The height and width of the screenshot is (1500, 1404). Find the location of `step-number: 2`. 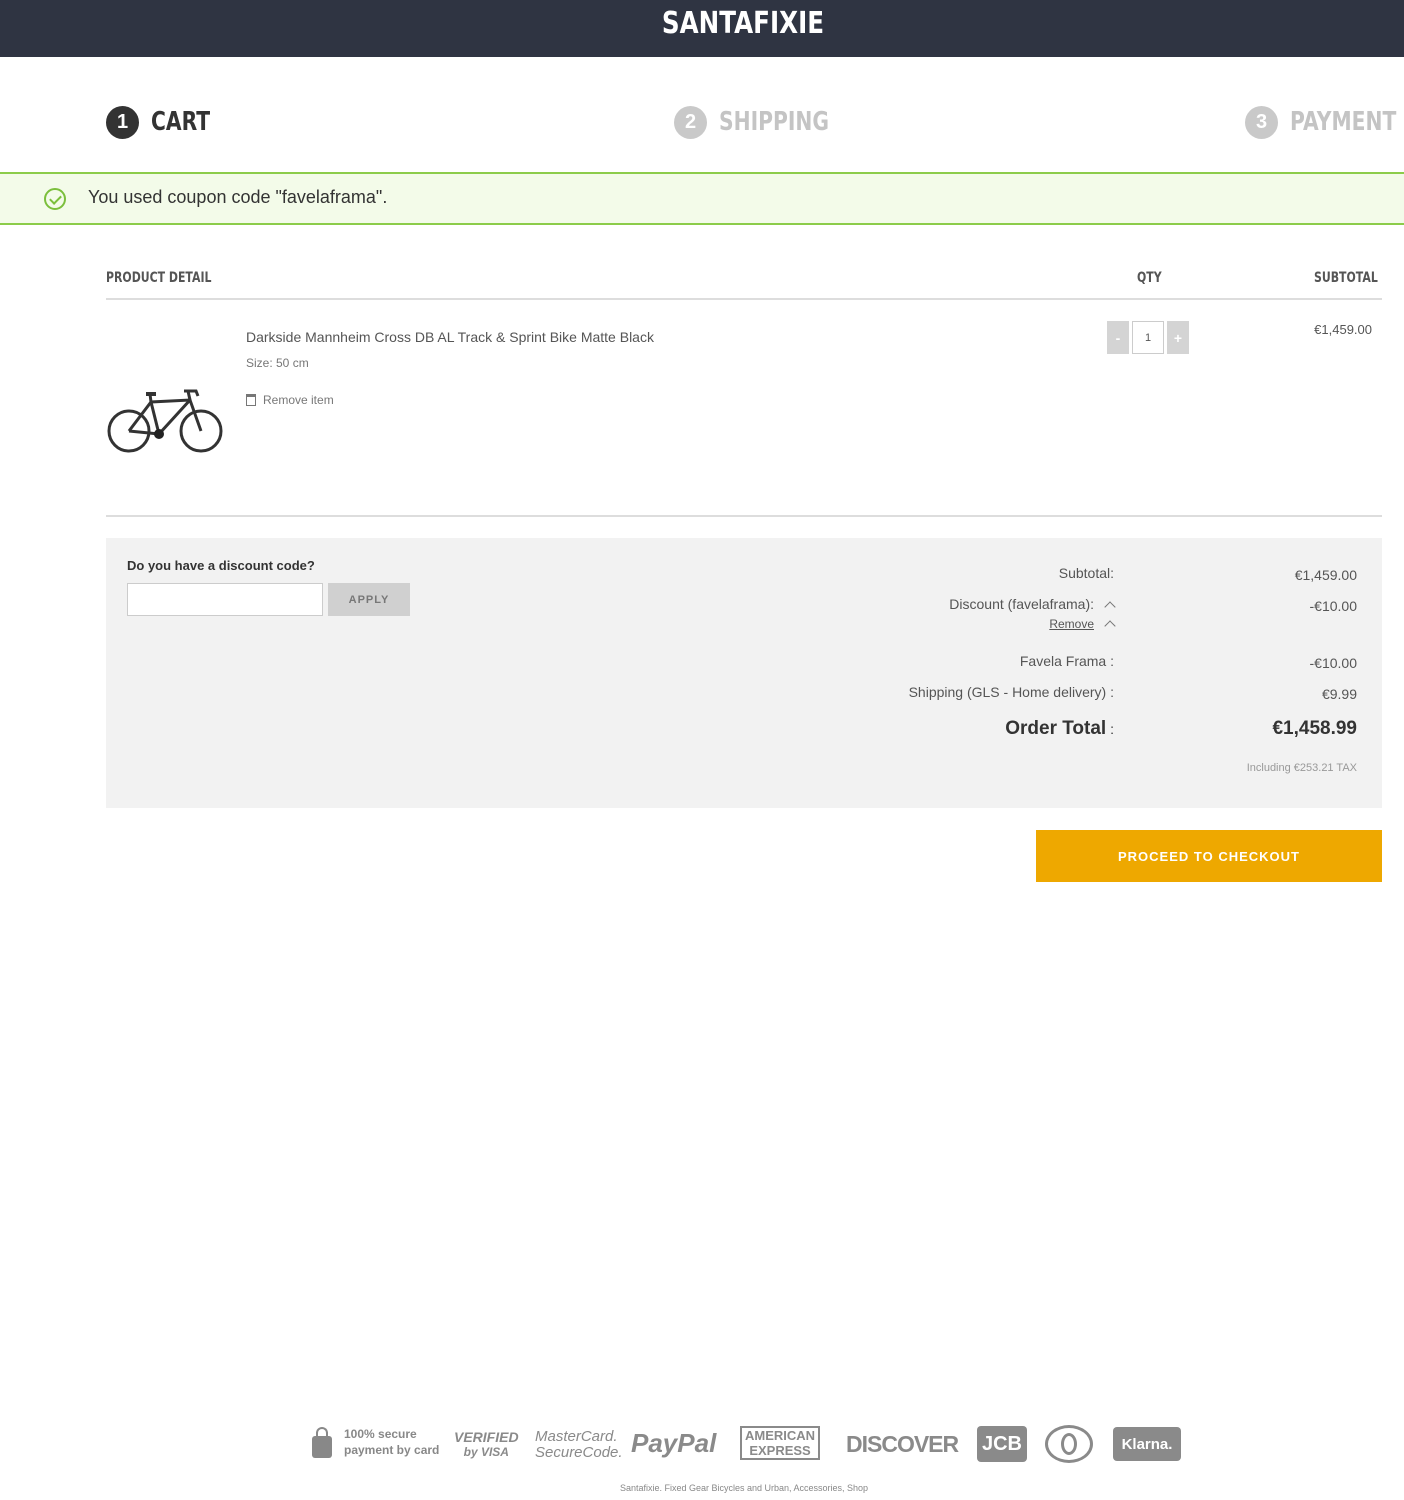

step-number: 2 is located at coordinates (690, 122).